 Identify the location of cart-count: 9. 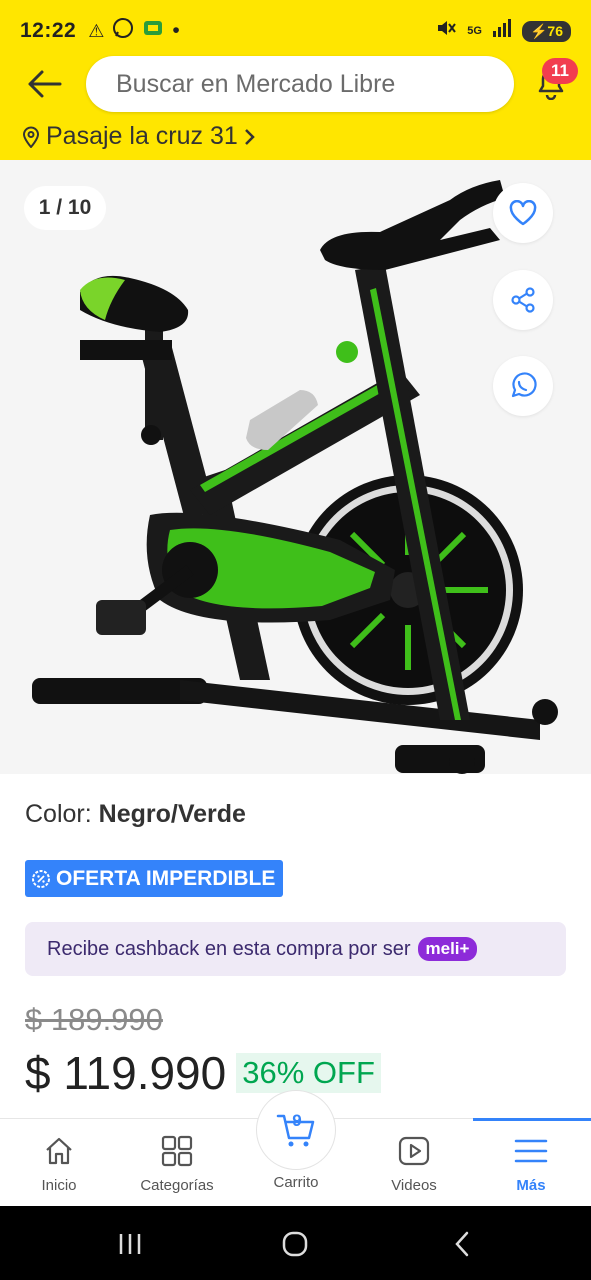
(297, 1120).